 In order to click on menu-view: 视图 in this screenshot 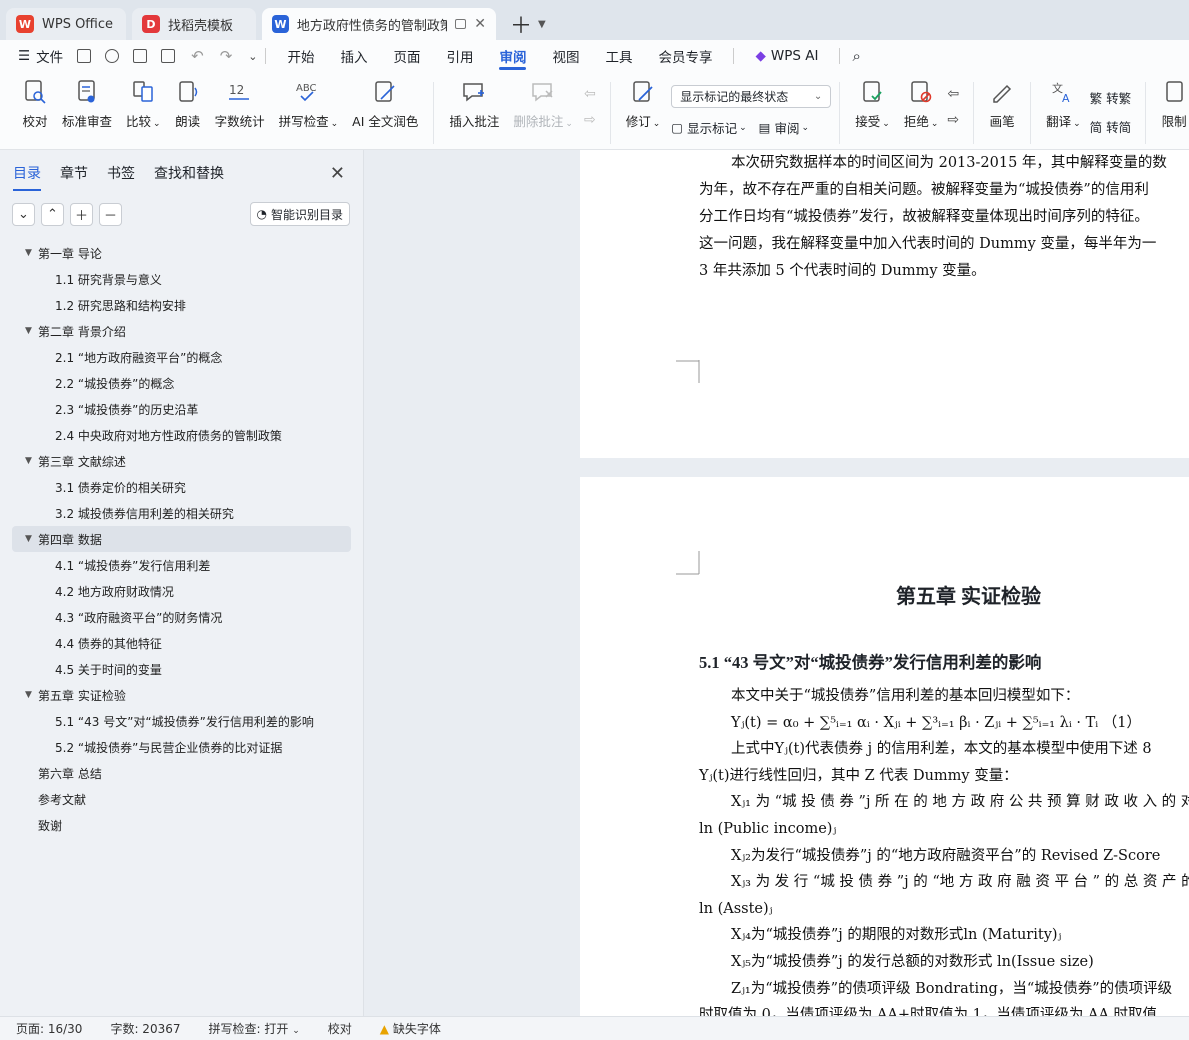, I will do `click(565, 56)`.